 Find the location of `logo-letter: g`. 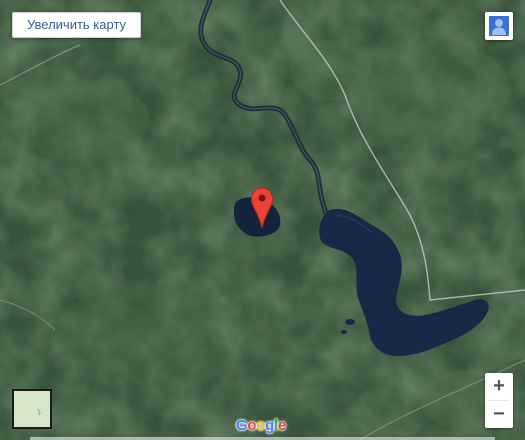

logo-letter: g is located at coordinates (269, 425).